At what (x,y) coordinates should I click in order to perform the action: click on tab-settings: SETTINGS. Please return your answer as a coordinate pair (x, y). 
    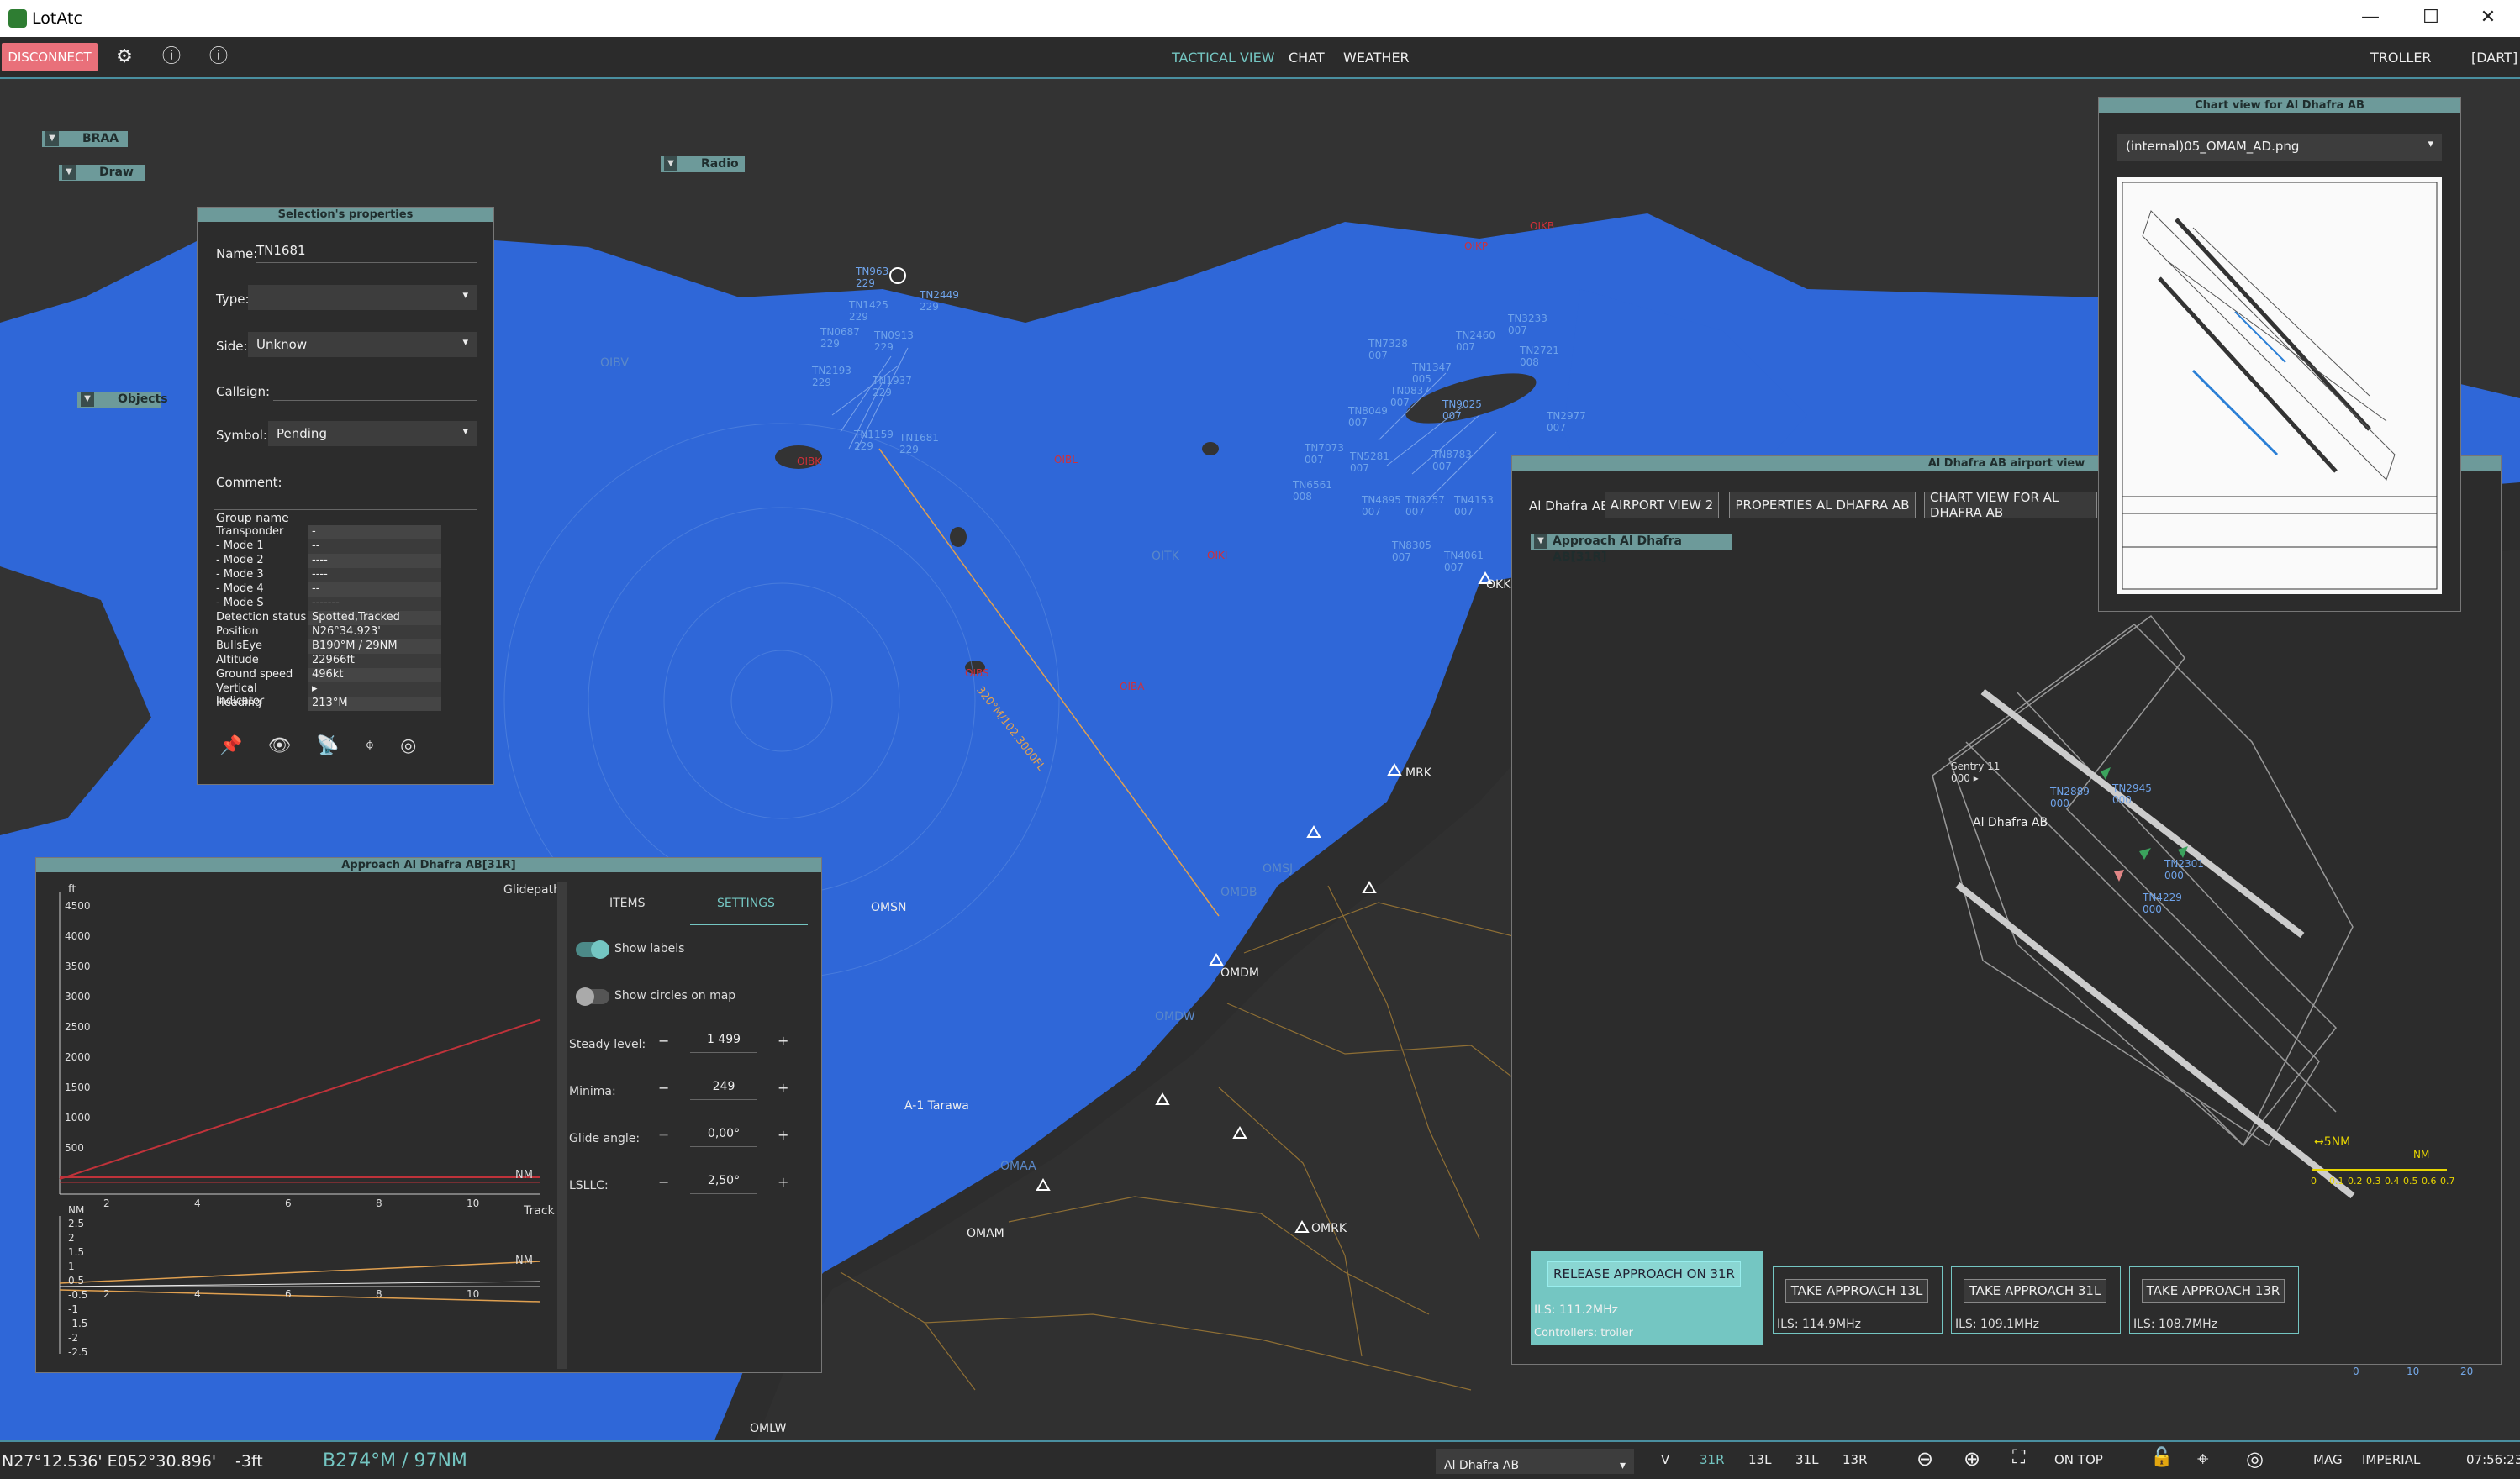
    Looking at the image, I should click on (746, 904).